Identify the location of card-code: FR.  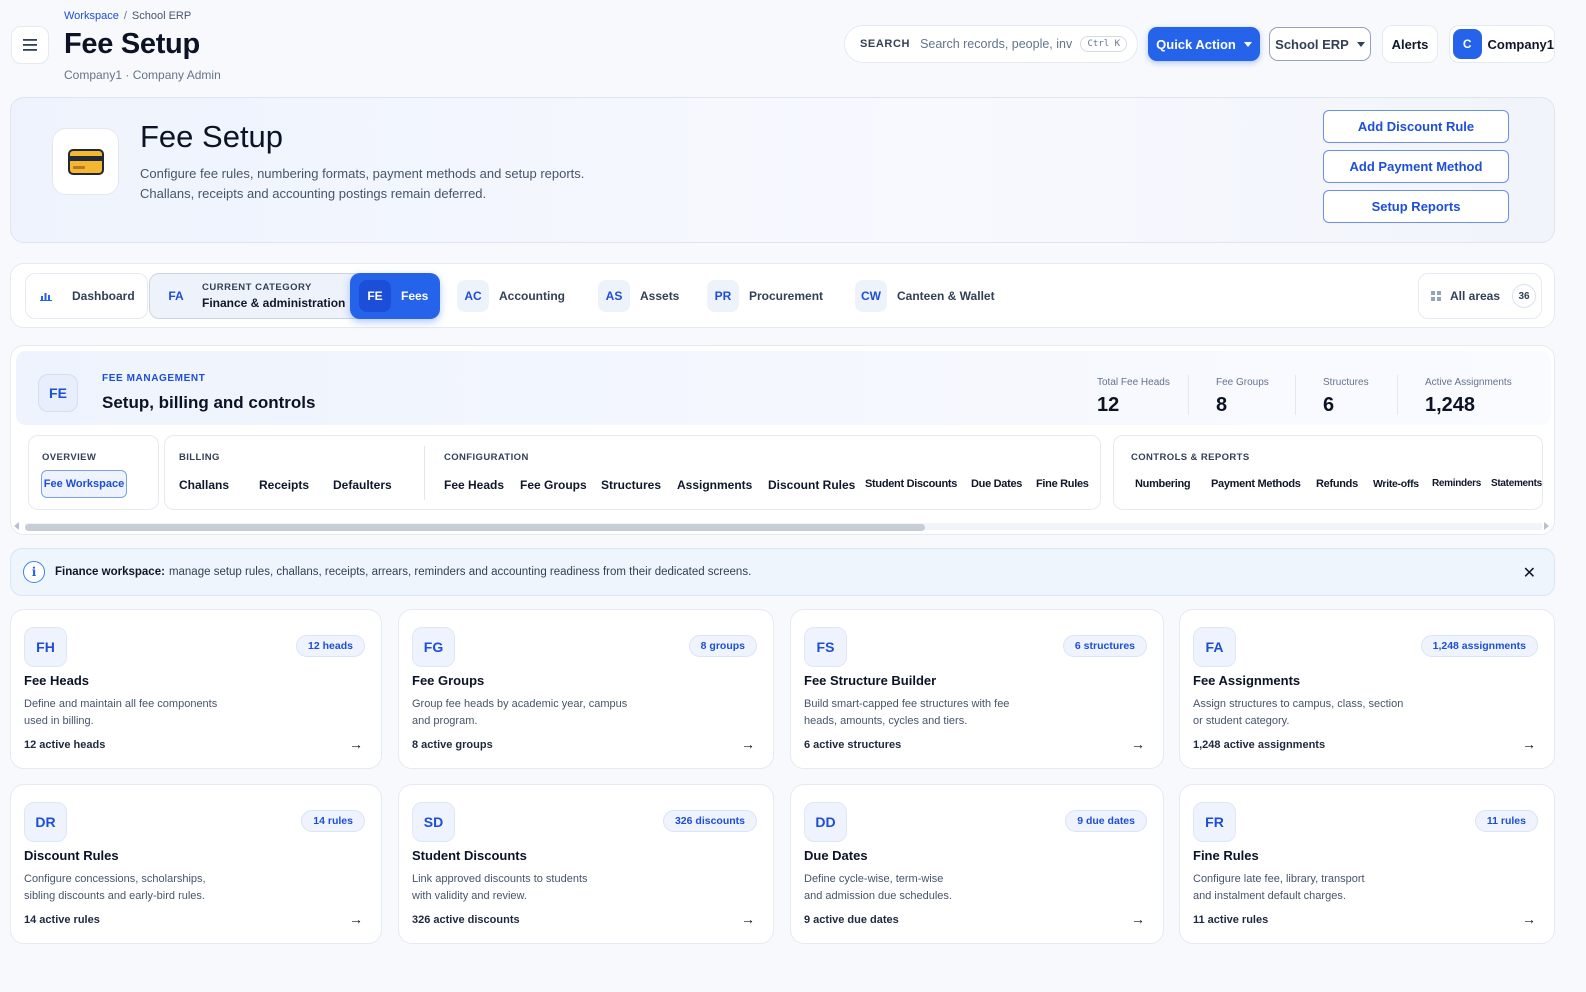
(1214, 822).